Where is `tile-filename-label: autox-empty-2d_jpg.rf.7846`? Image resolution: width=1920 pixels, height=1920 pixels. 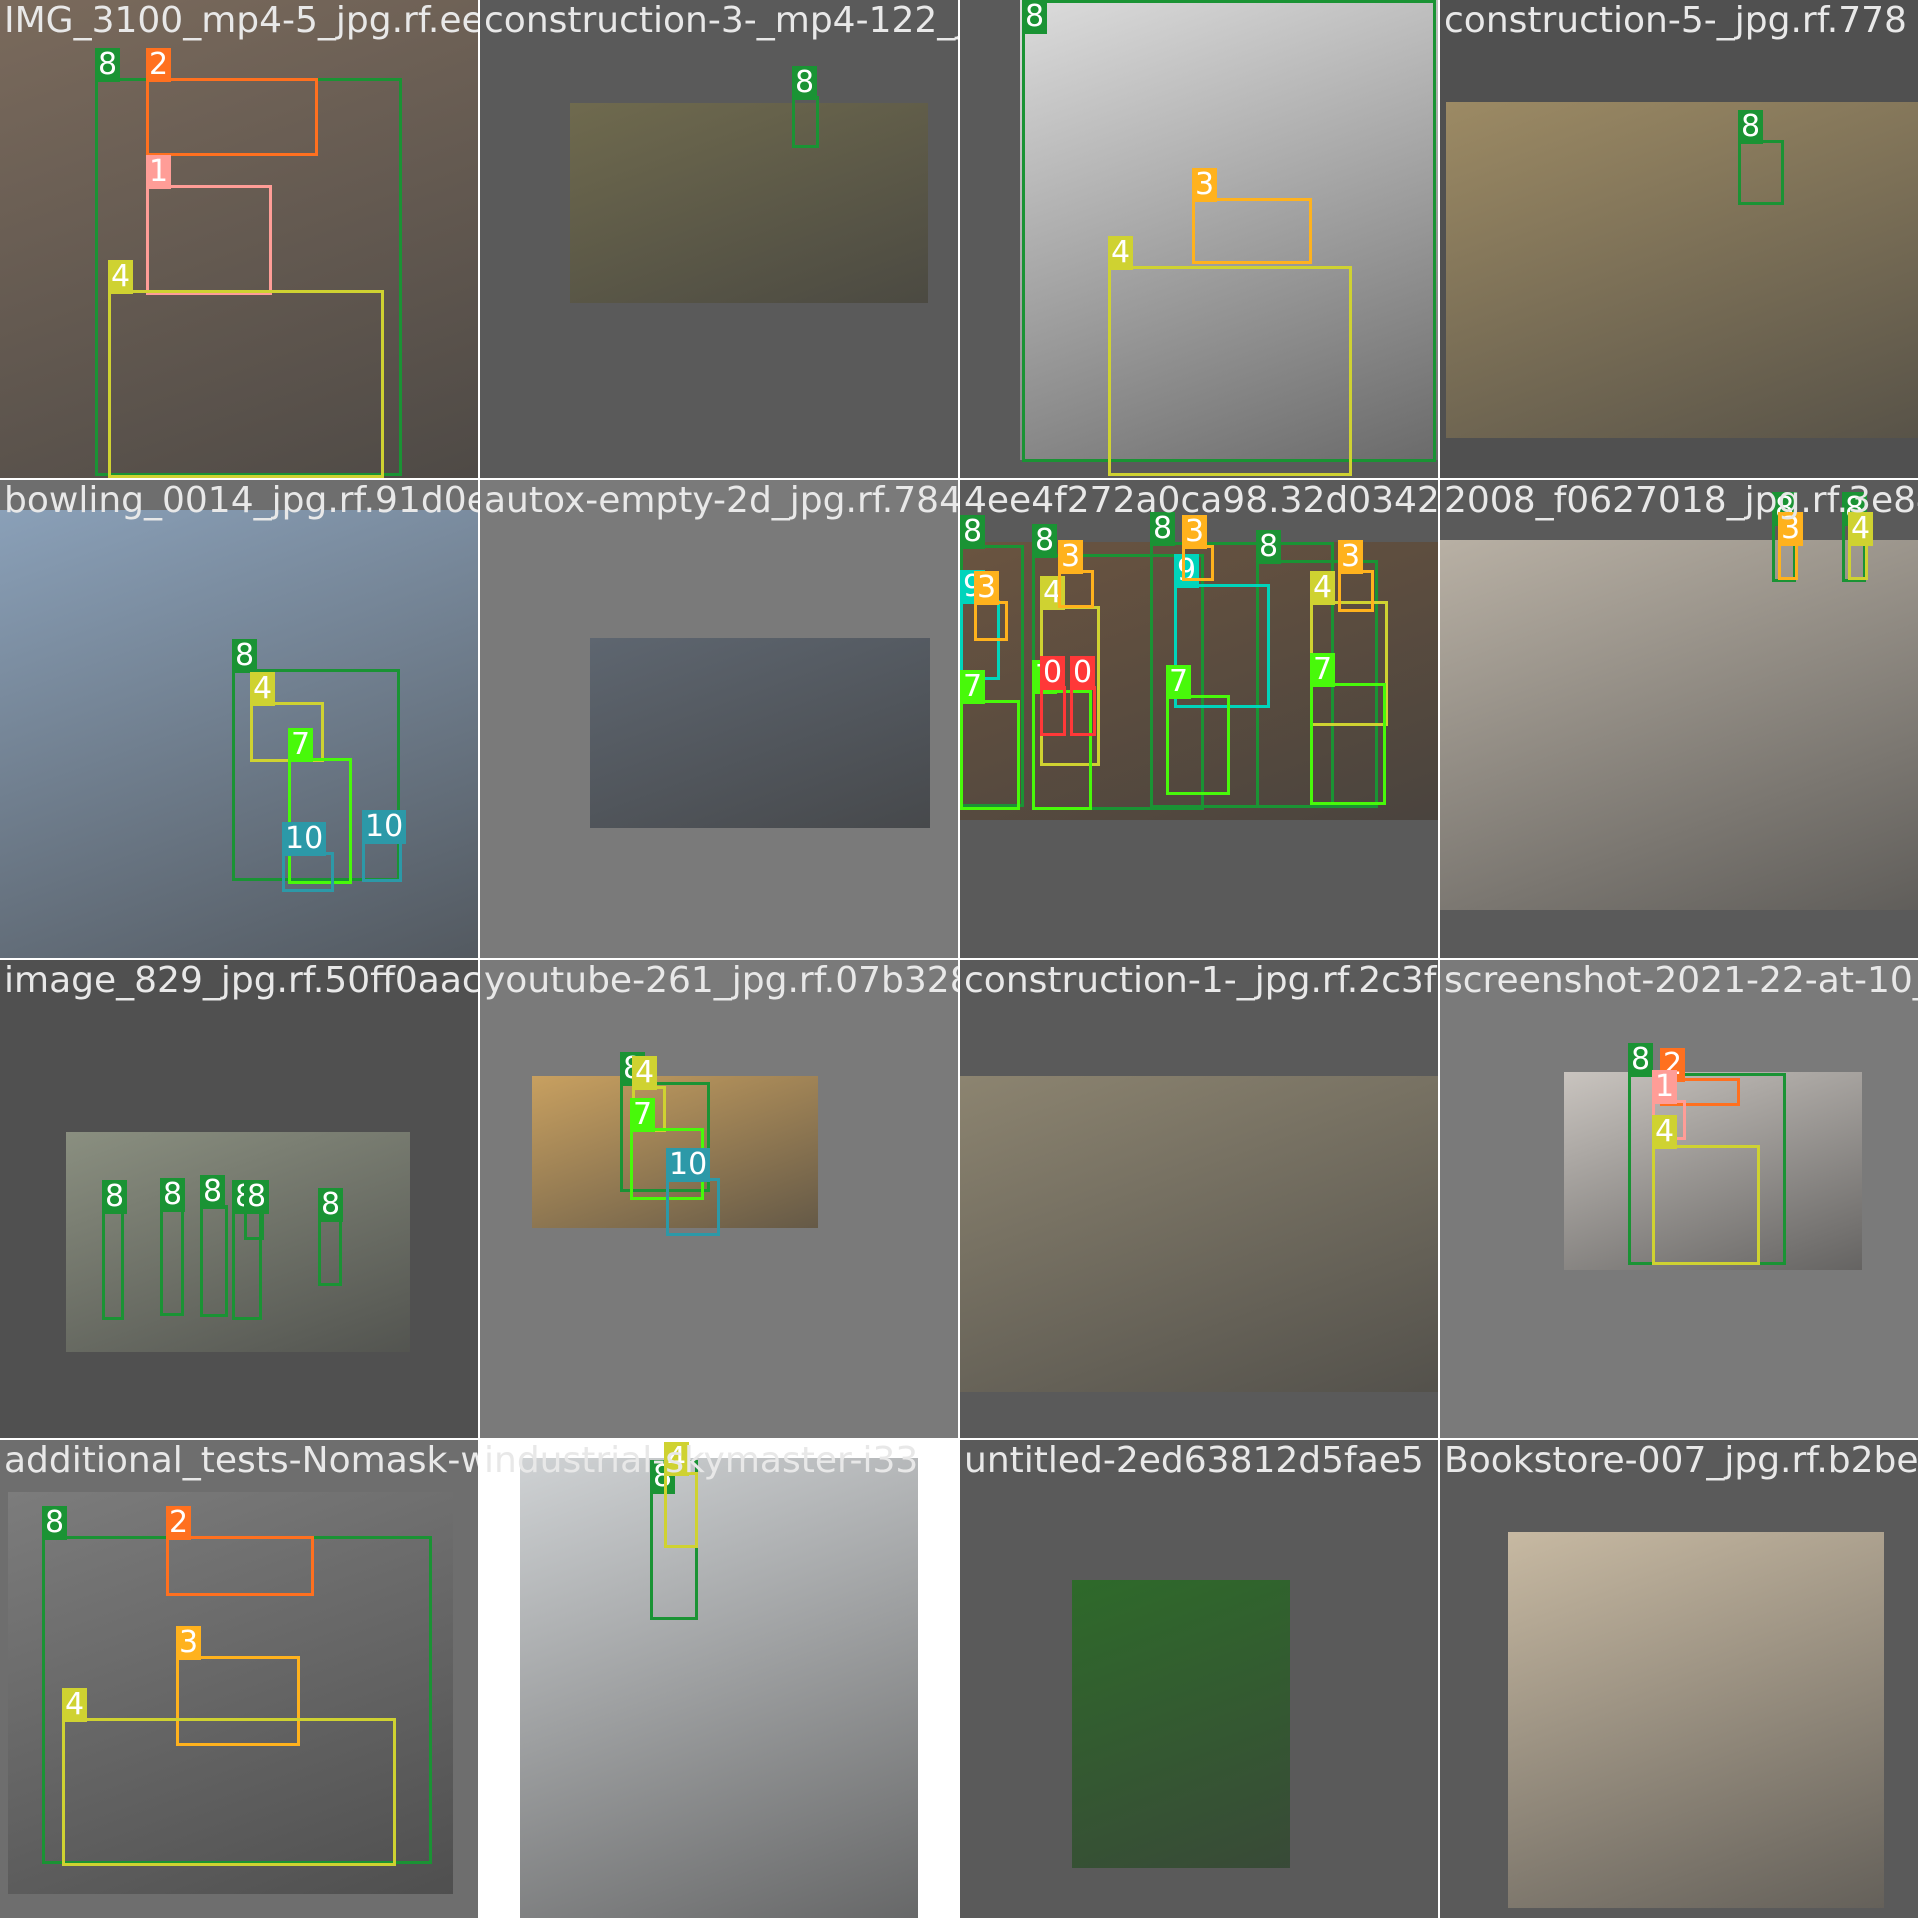 tile-filename-label: autox-empty-2d_jpg.rf.7846 is located at coordinates (721, 500).